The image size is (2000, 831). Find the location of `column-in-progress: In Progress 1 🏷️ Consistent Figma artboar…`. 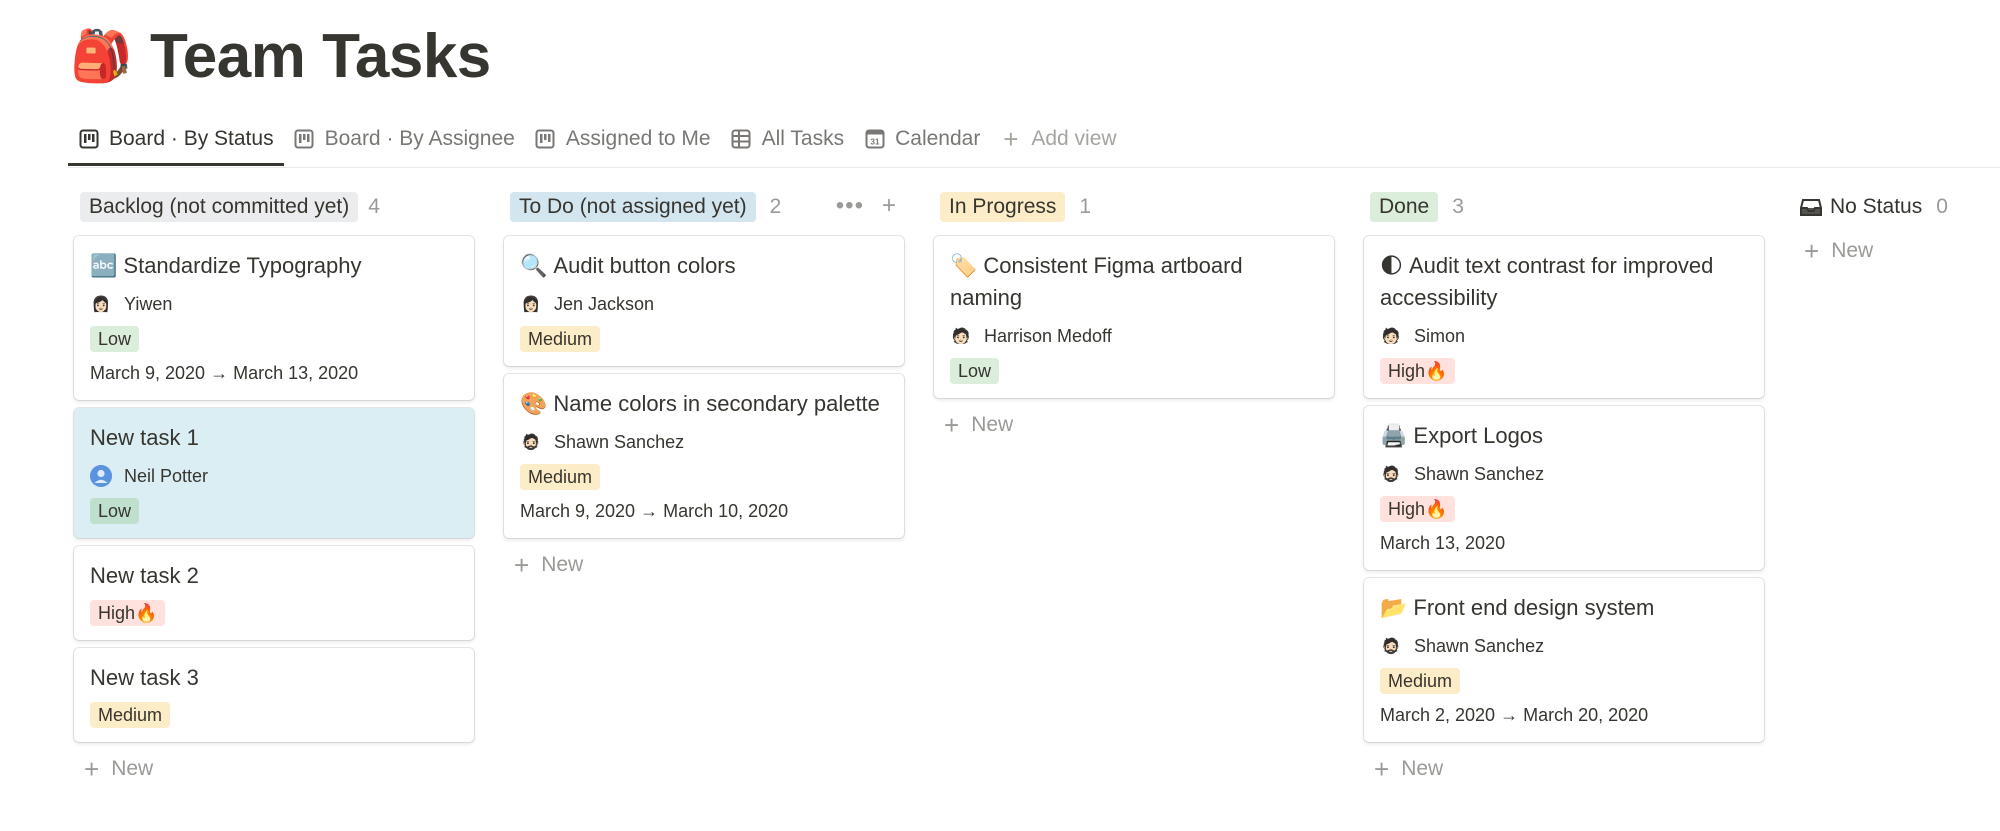

column-in-progress: In Progress 1 🏷️ Consistent Figma artboar… is located at coordinates (1134, 316).